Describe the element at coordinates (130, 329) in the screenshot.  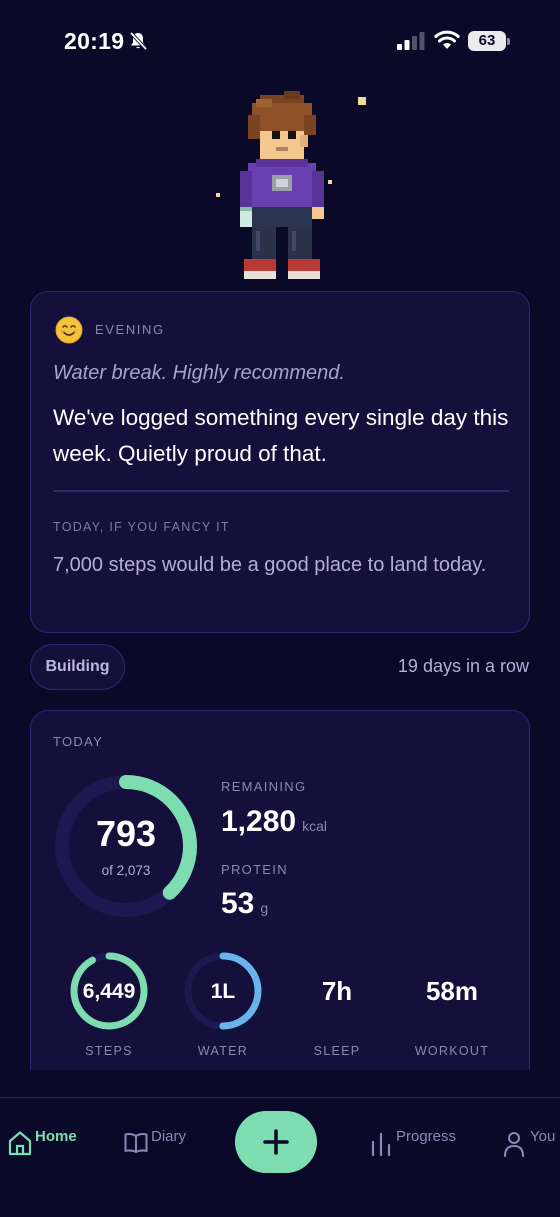
I see `time-of-day-label: EVENING` at that location.